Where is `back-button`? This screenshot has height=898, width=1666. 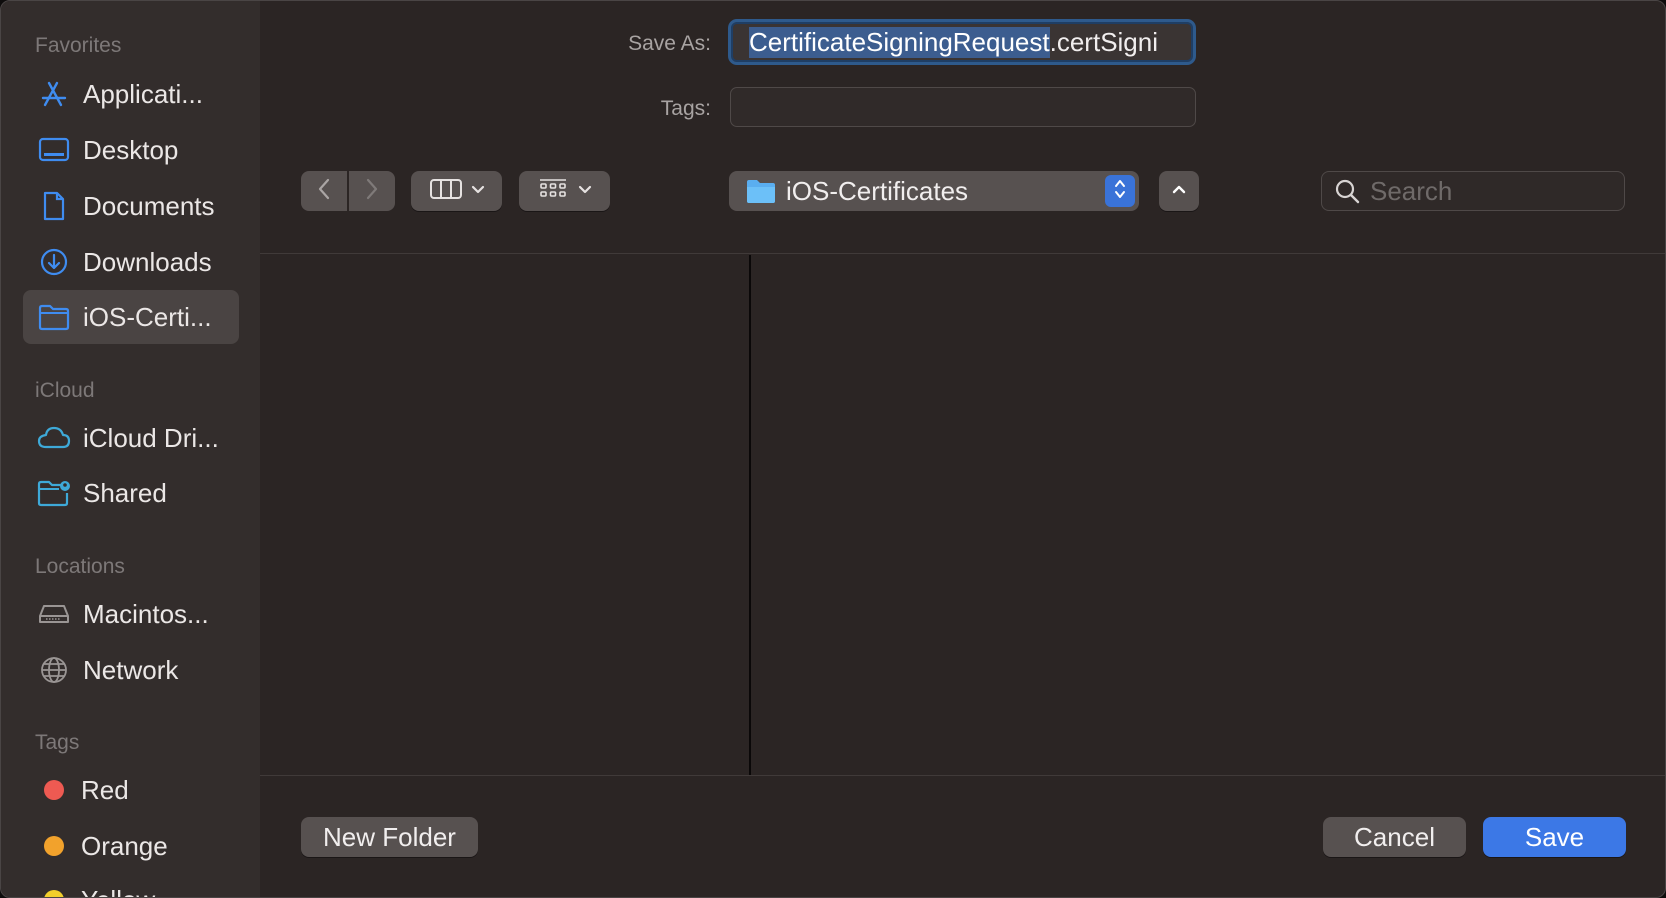 back-button is located at coordinates (324, 191).